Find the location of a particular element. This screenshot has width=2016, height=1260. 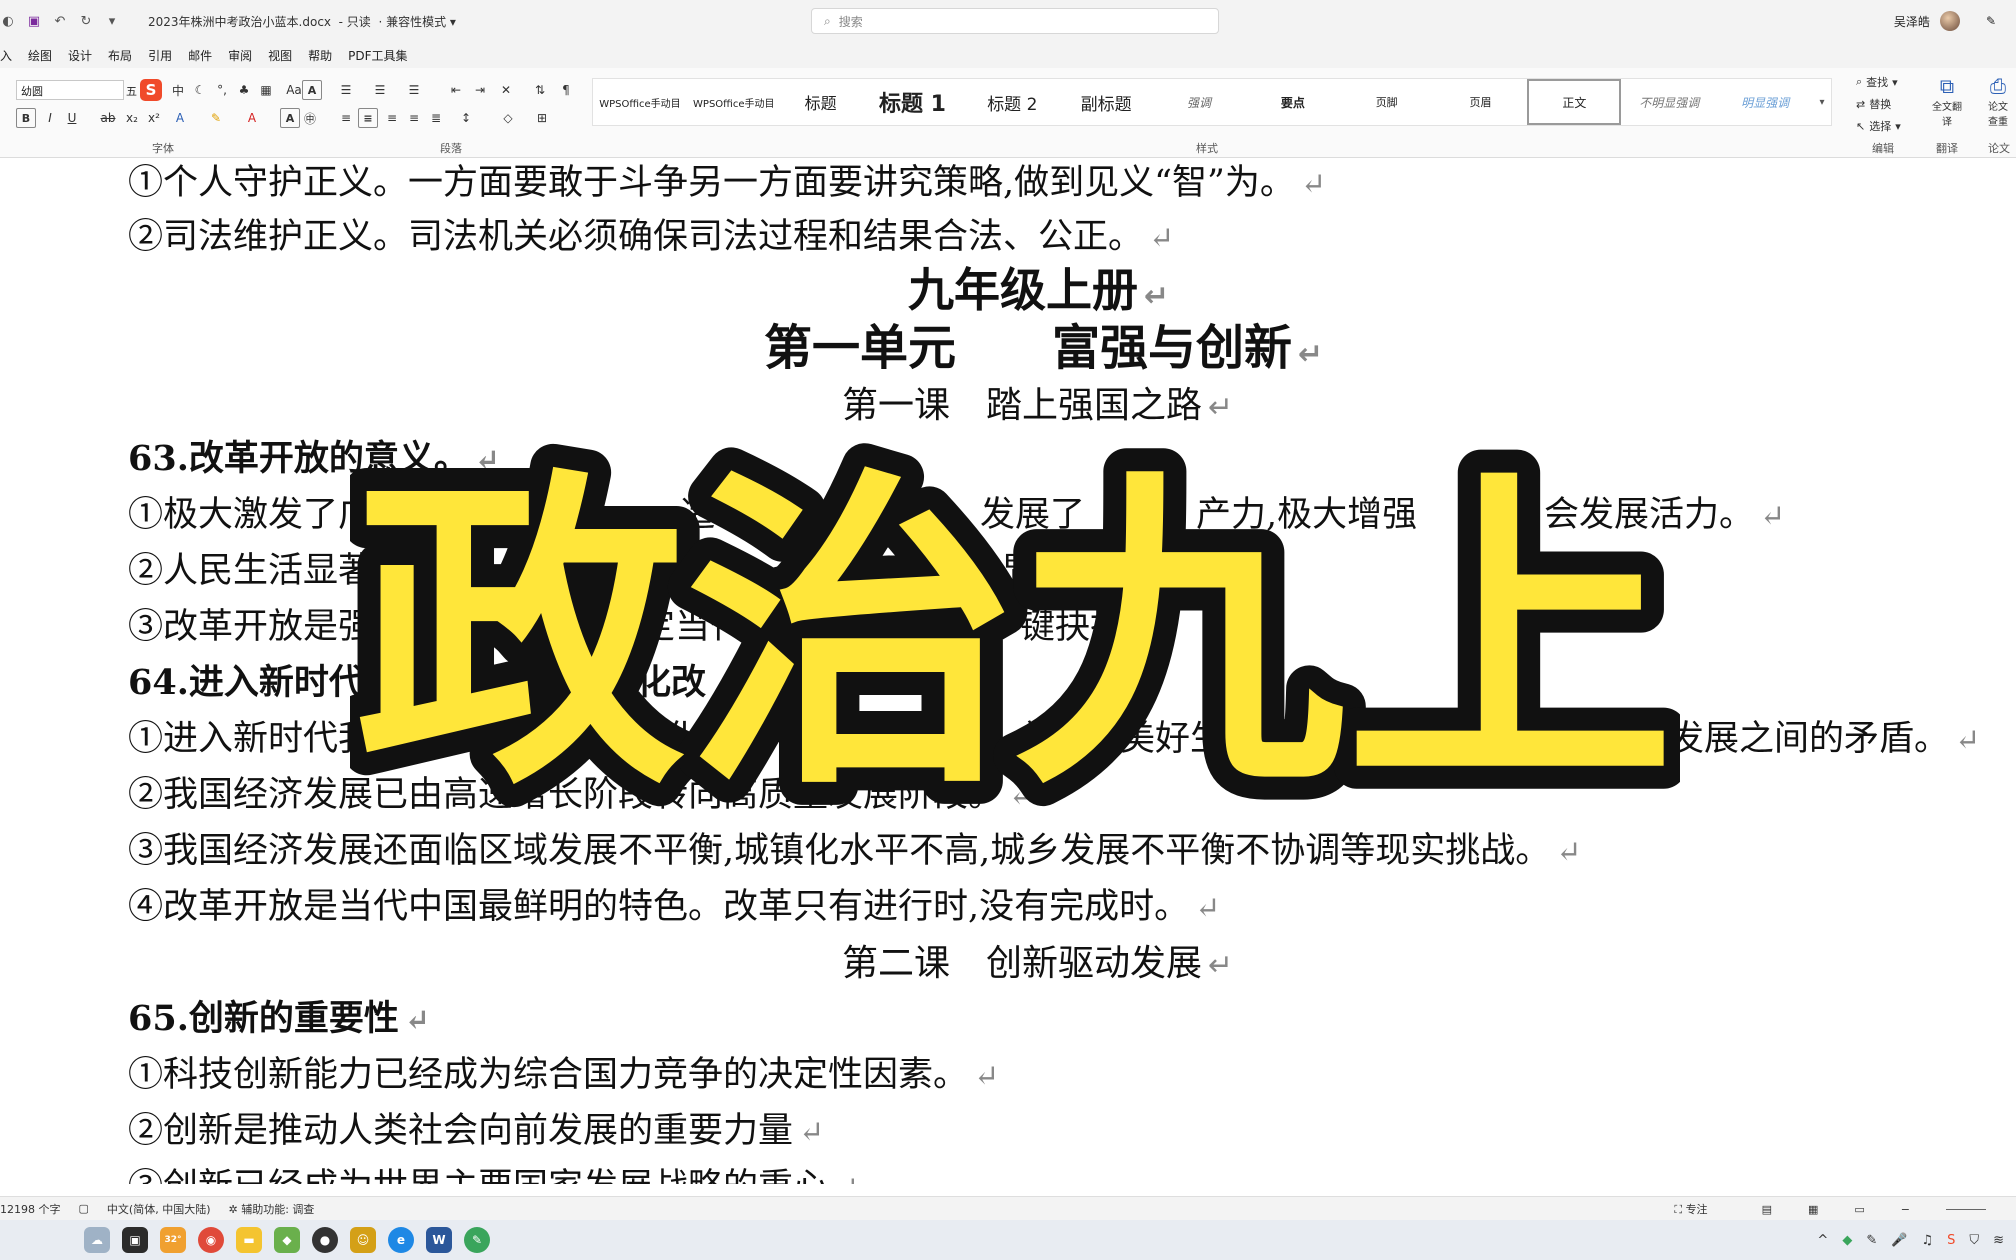

pen-icon: ✎ is located at coordinates (1991, 21).